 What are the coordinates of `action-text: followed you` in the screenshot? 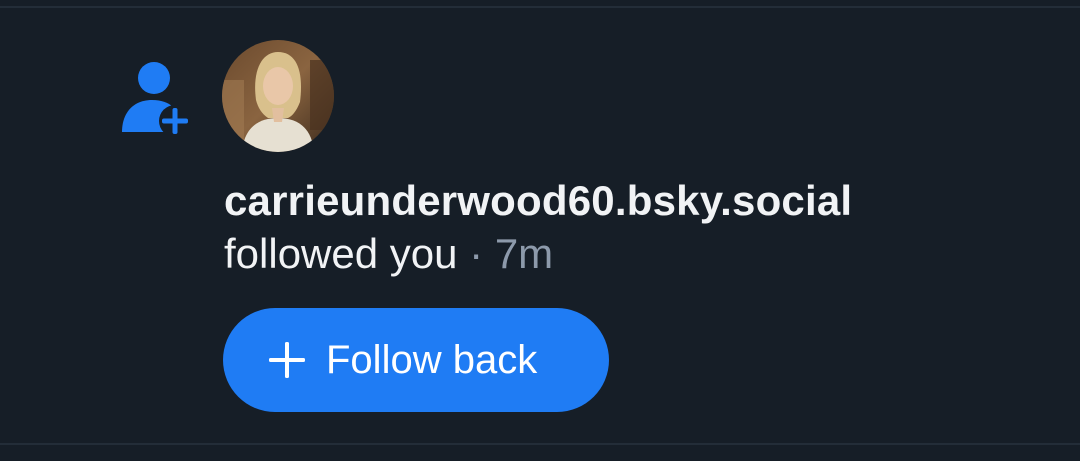 It's located at (341, 253).